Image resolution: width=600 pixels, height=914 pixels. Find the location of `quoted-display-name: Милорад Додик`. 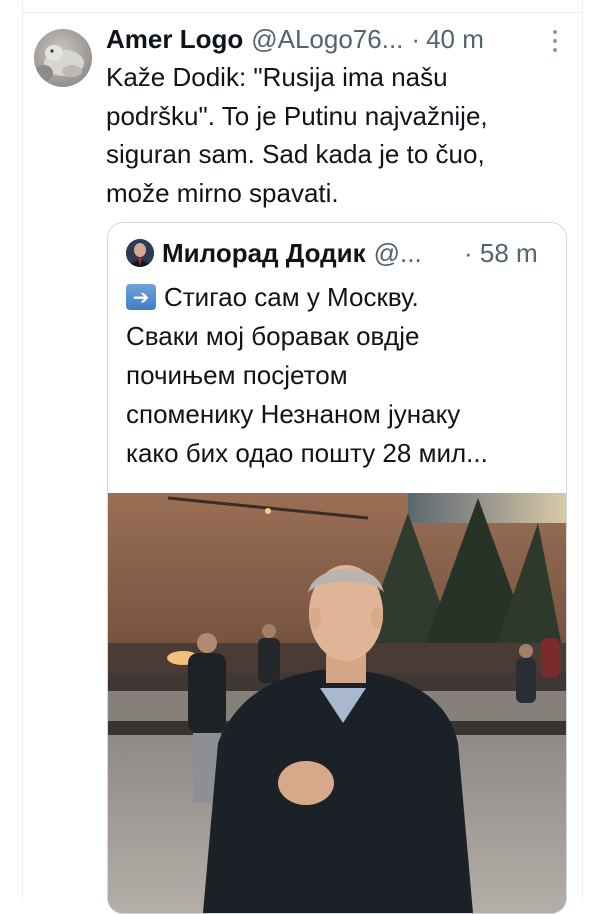

quoted-display-name: Милорад Додик is located at coordinates (264, 253).